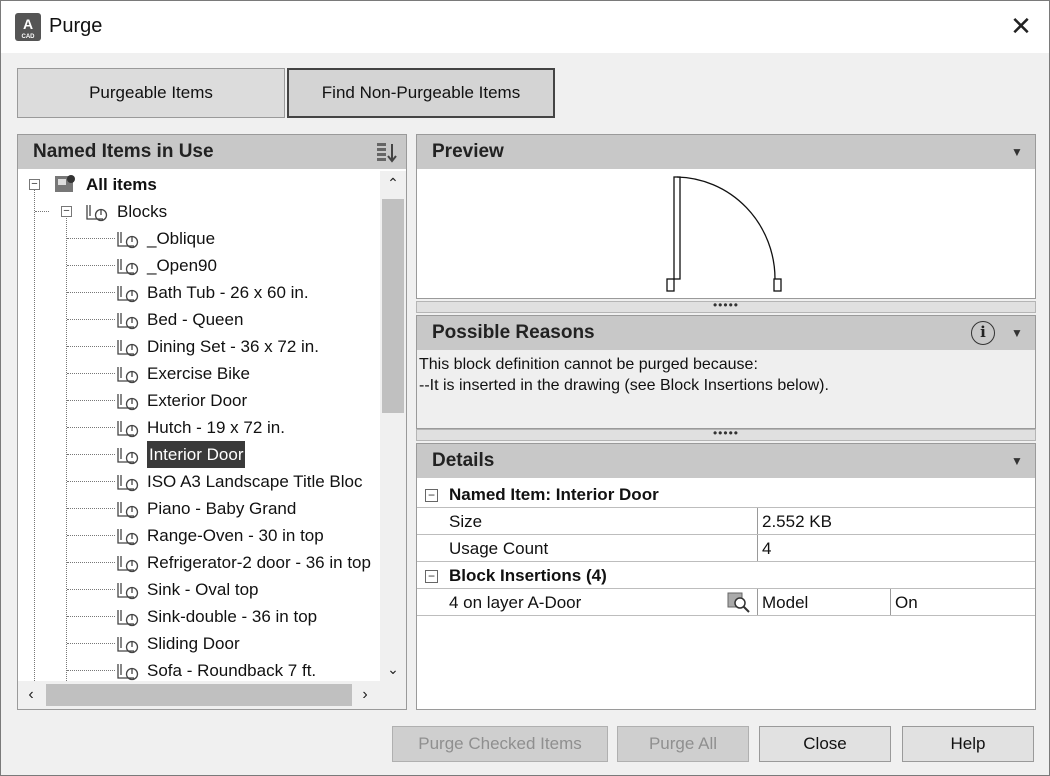  I want to click on tree-item-label: Bath Tub - 26 x 60 in., so click(228, 292).